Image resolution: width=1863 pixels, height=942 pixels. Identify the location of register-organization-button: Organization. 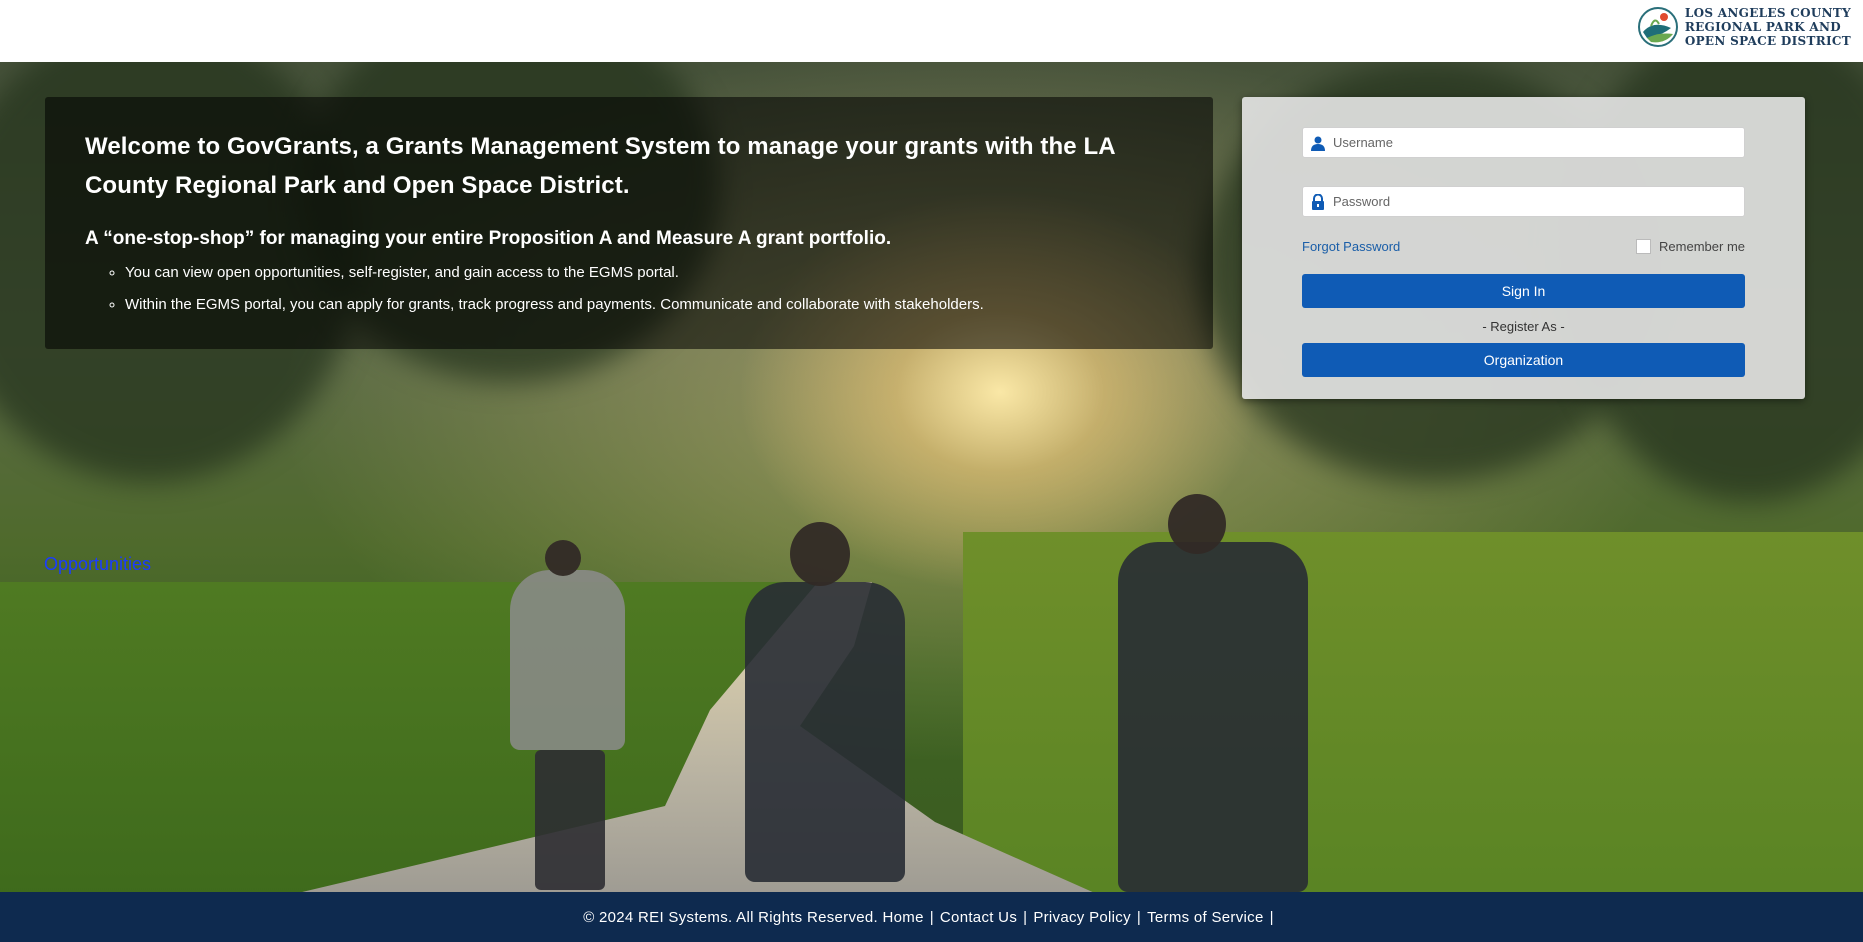
(1523, 360).